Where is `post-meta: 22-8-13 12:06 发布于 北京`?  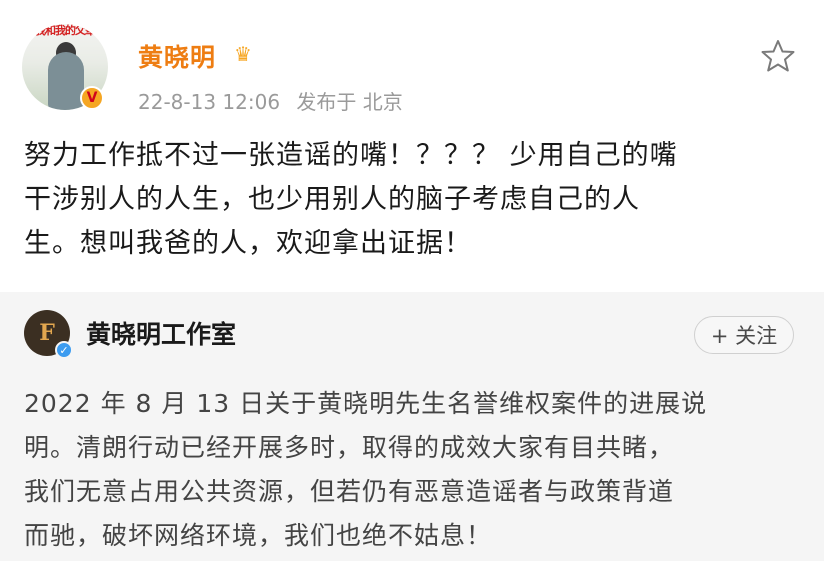
post-meta: 22-8-13 12:06 发布于 北京 is located at coordinates (275, 100).